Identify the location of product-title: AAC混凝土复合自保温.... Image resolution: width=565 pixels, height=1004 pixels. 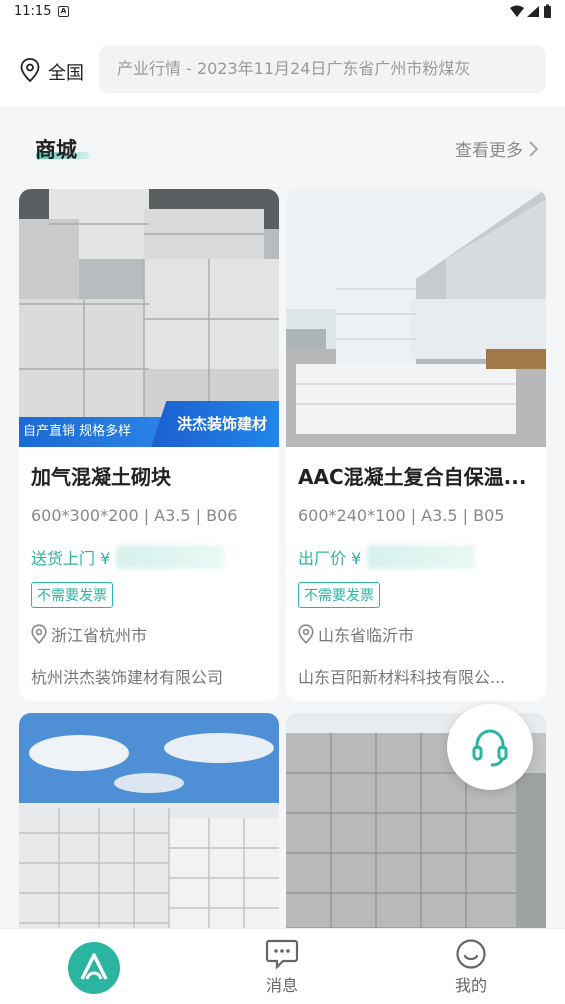
(412, 477).